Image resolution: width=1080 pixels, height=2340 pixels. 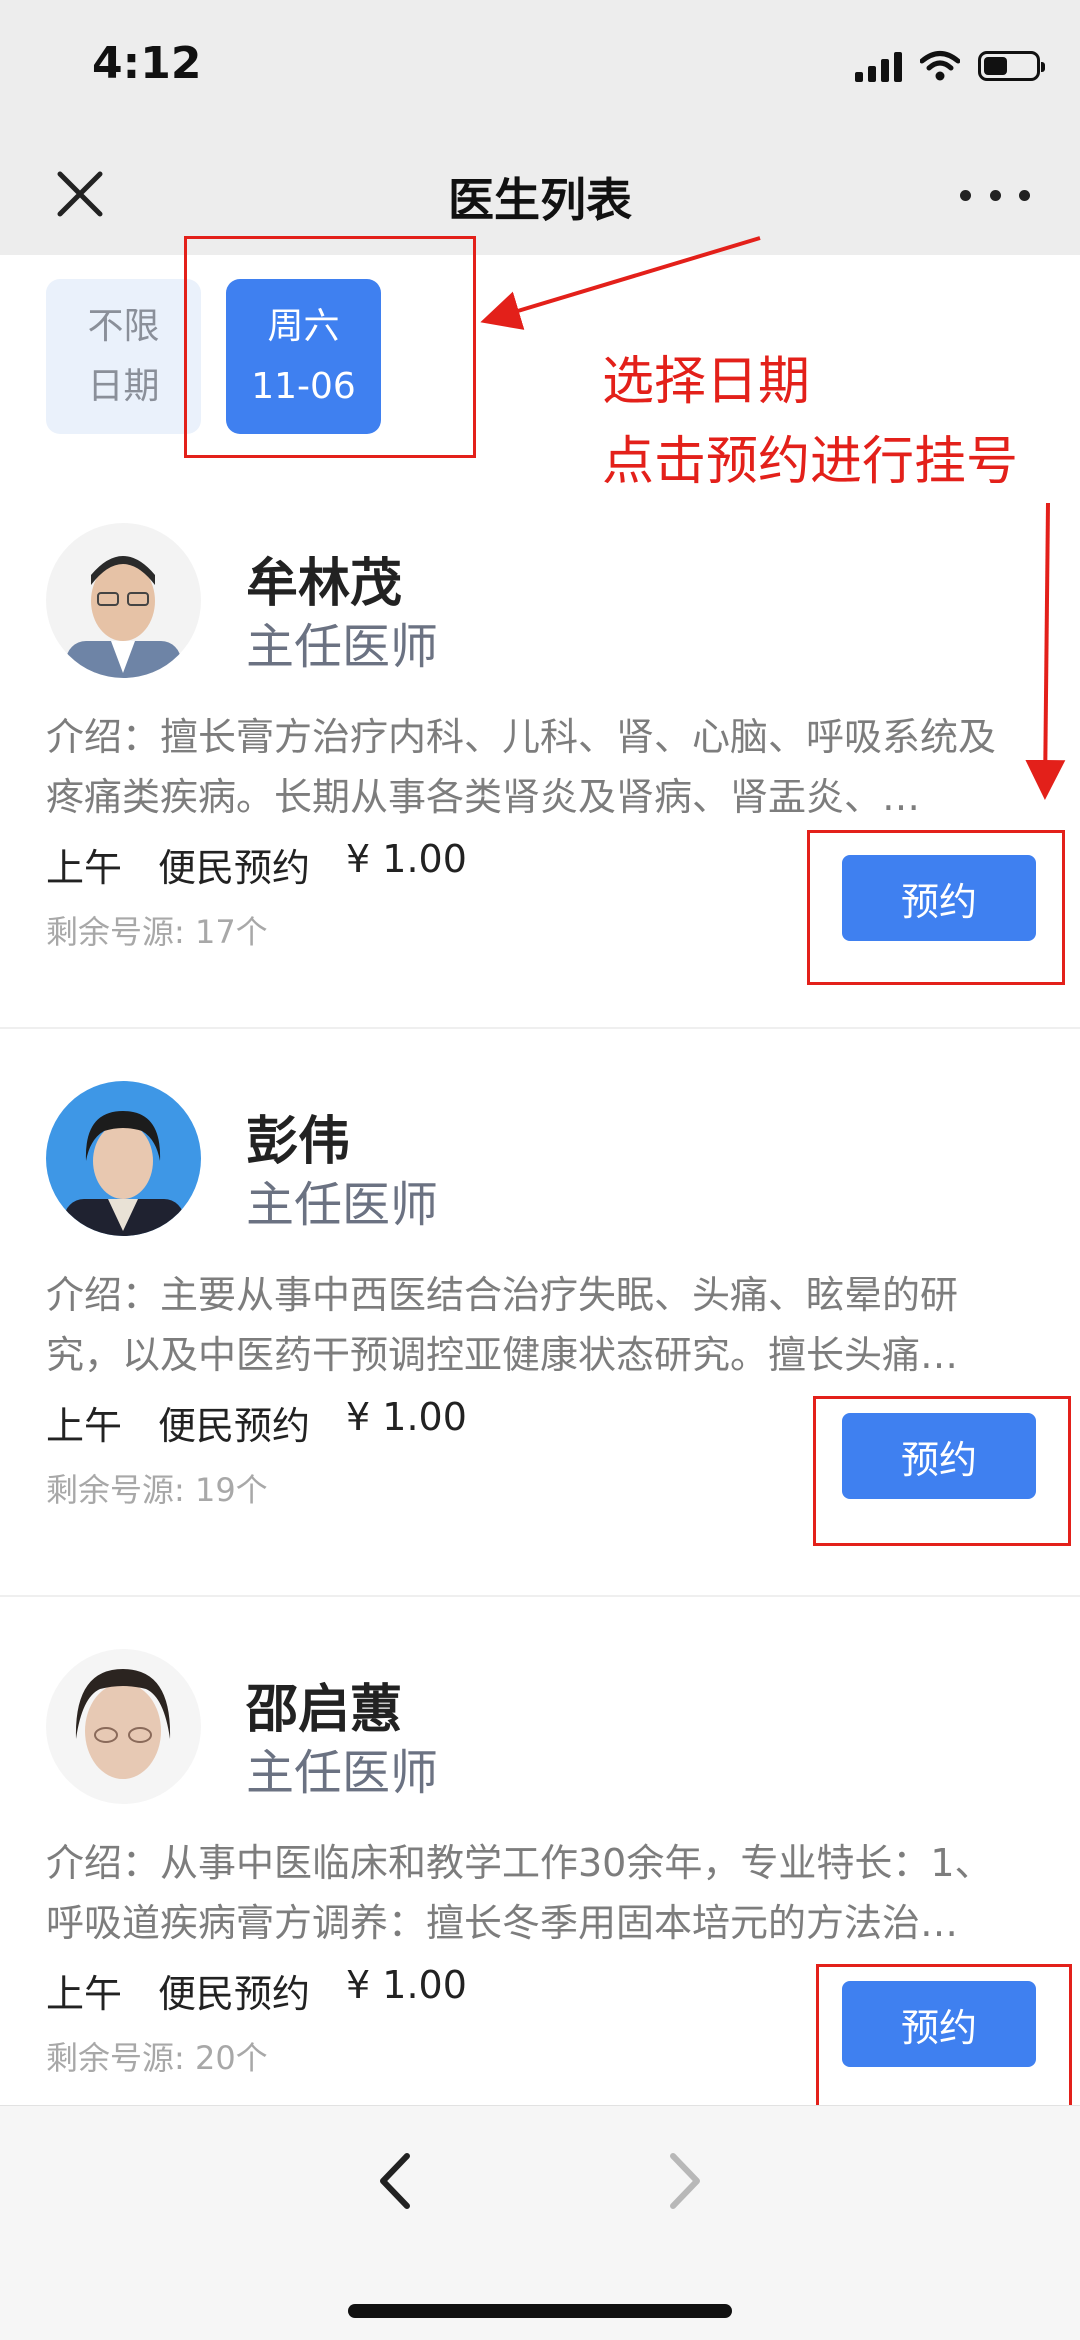 What do you see at coordinates (324, 1710) in the screenshot?
I see `doctor-name: 邵启蕙` at bounding box center [324, 1710].